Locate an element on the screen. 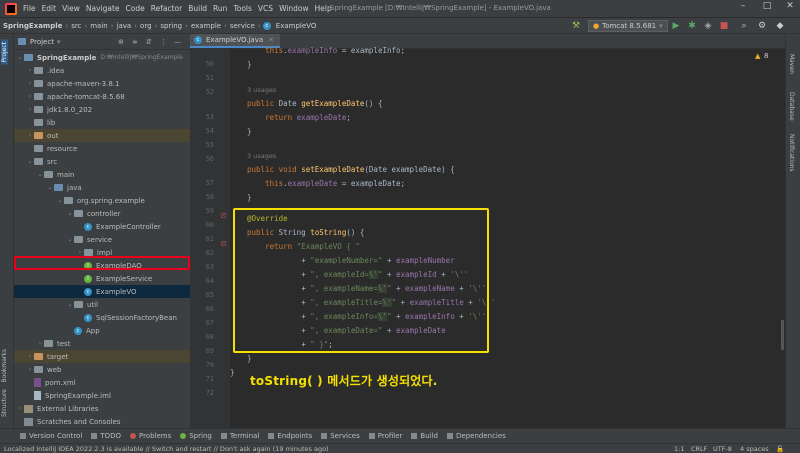  breadcrumb-example: example is located at coordinates (206, 26).